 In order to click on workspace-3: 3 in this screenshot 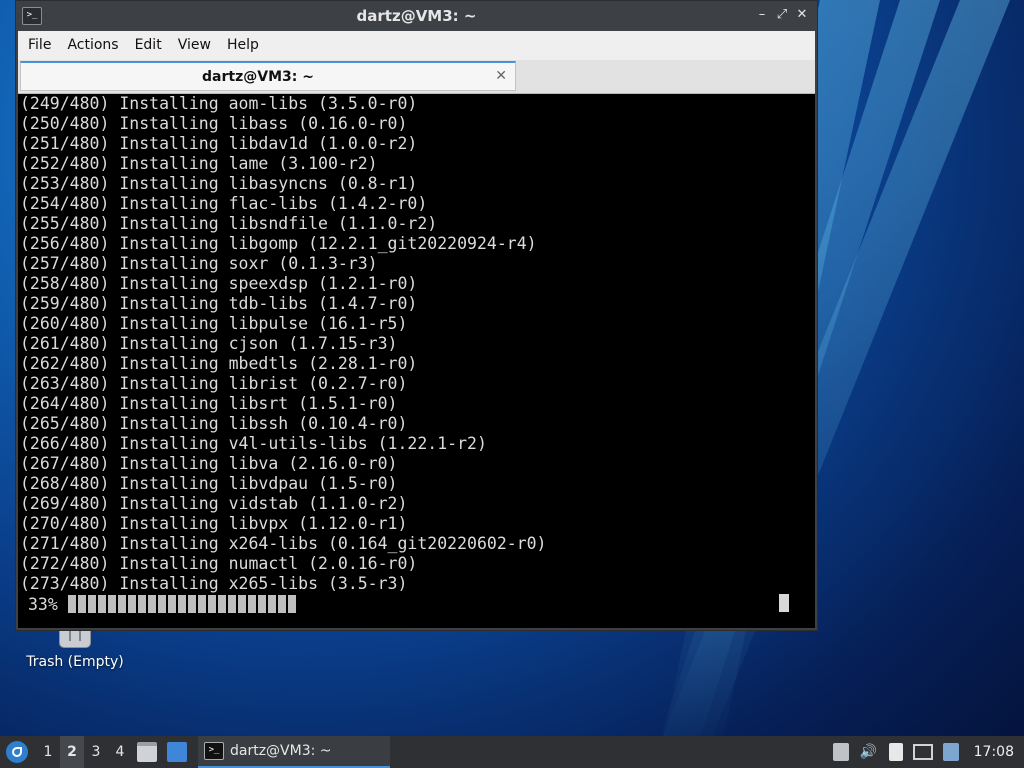, I will do `click(96, 752)`.